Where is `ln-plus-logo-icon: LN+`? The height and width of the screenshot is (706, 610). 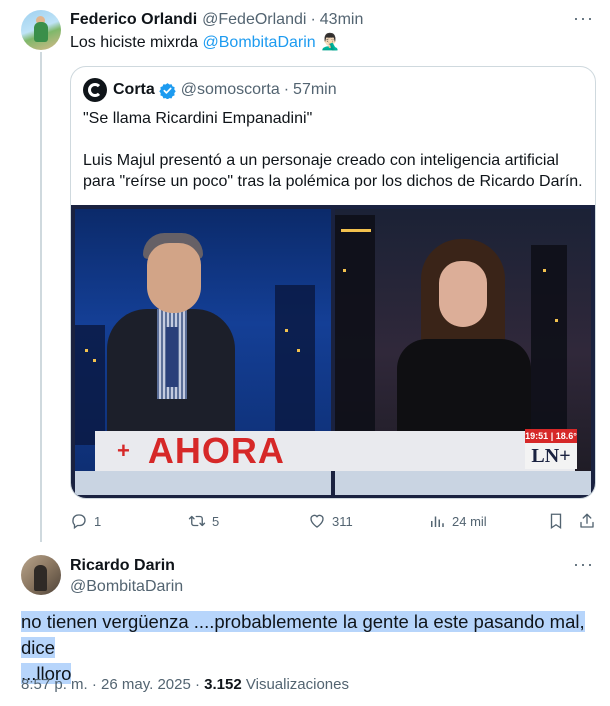
ln-plus-logo-icon: LN+ is located at coordinates (551, 456).